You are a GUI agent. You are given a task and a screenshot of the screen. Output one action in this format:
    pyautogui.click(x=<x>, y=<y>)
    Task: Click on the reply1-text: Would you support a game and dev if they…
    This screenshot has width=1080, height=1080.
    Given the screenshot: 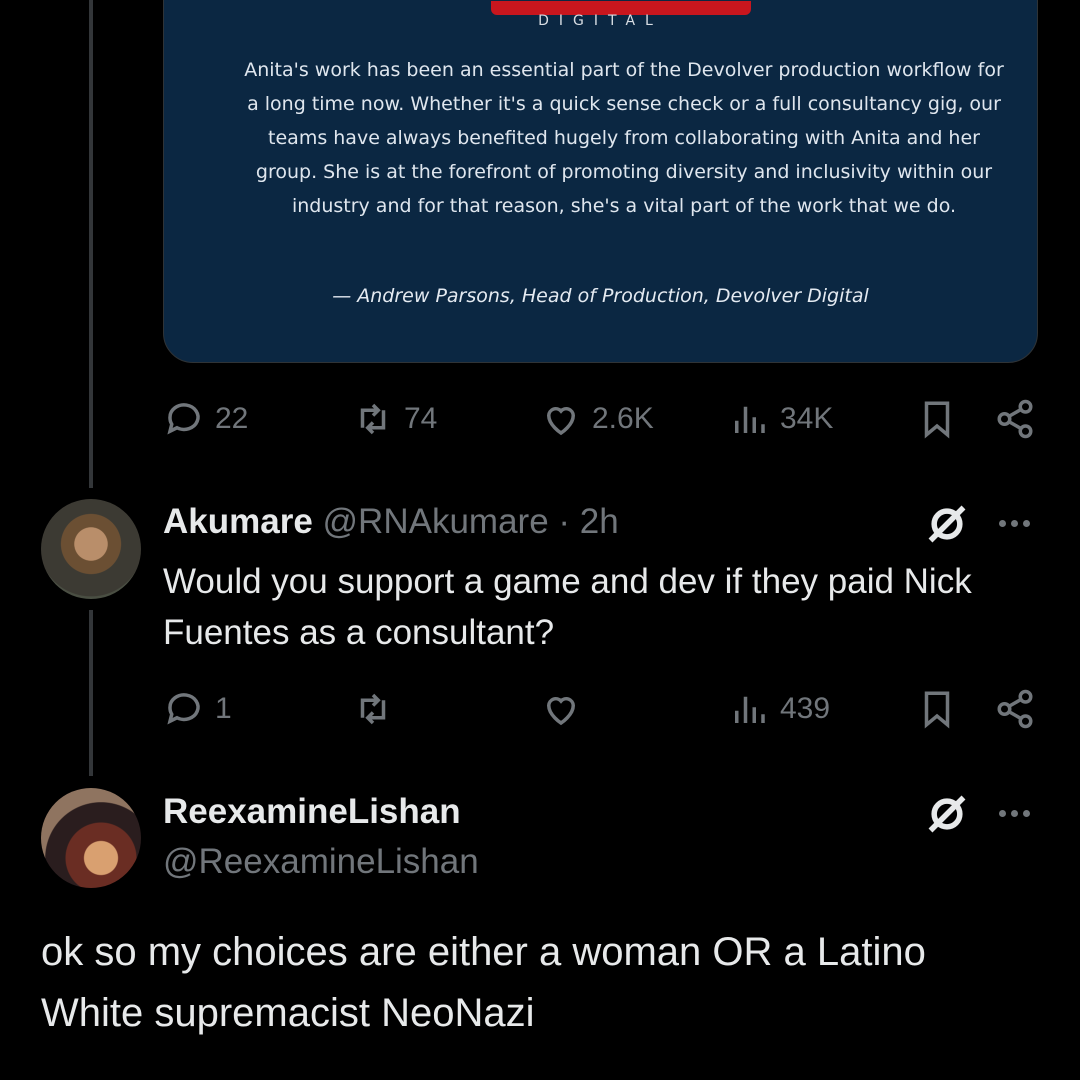 What is the action you would take?
    pyautogui.click(x=567, y=607)
    